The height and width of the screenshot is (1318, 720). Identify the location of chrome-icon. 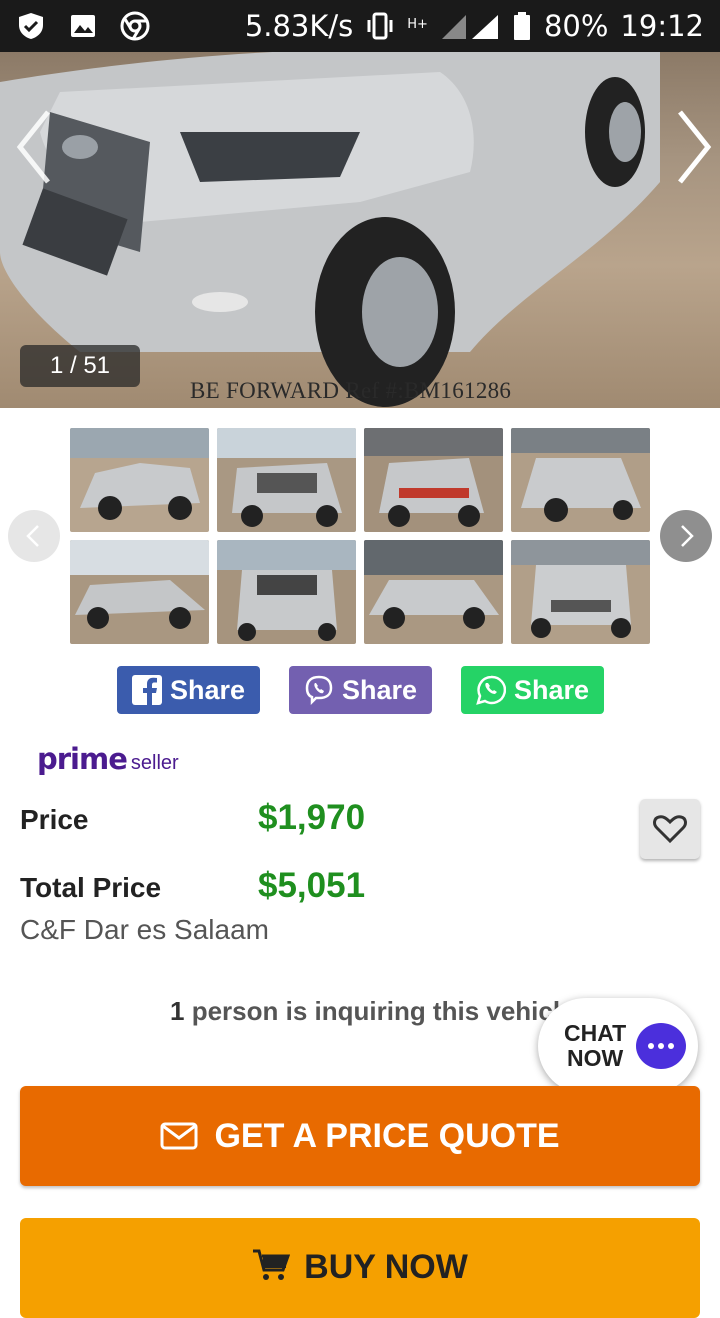
(135, 26).